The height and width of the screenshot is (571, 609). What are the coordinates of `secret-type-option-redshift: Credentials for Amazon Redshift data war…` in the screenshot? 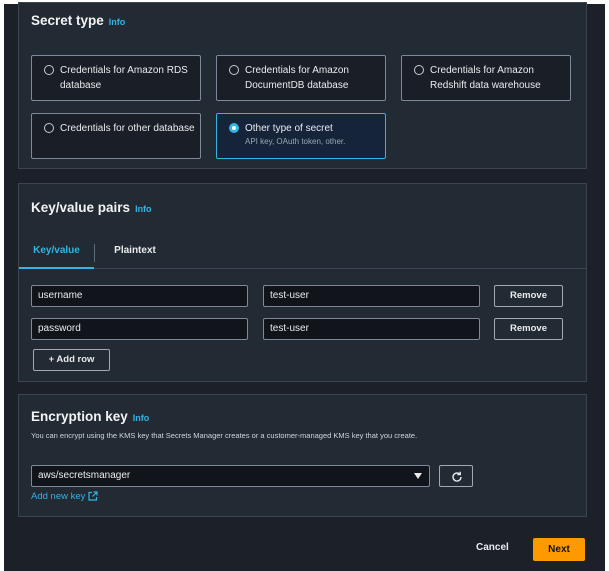 It's located at (486, 78).